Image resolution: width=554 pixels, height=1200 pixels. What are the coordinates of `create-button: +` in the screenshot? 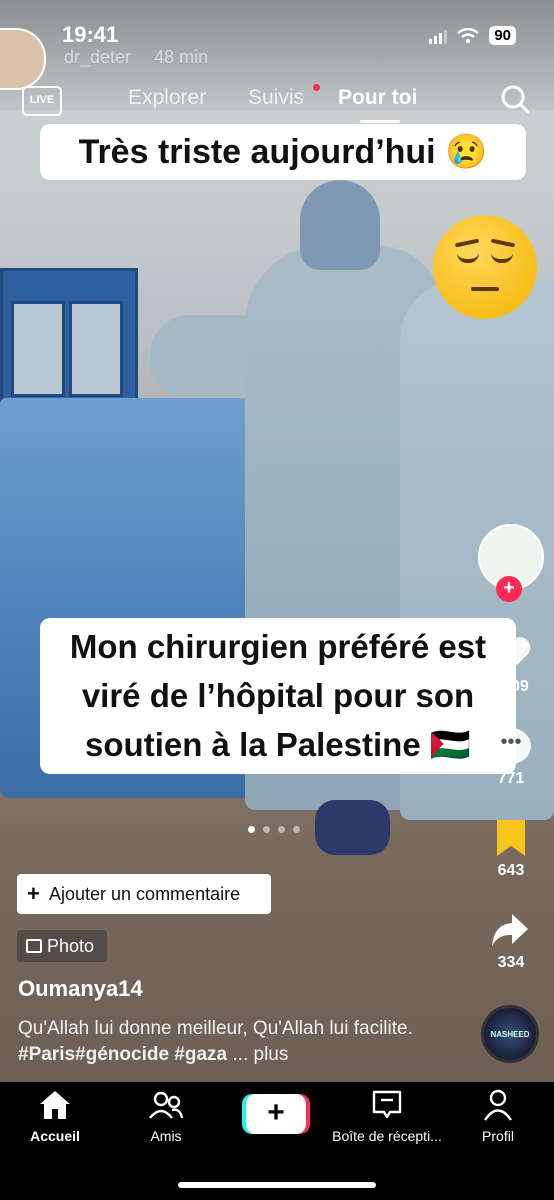 It's located at (276, 1114).